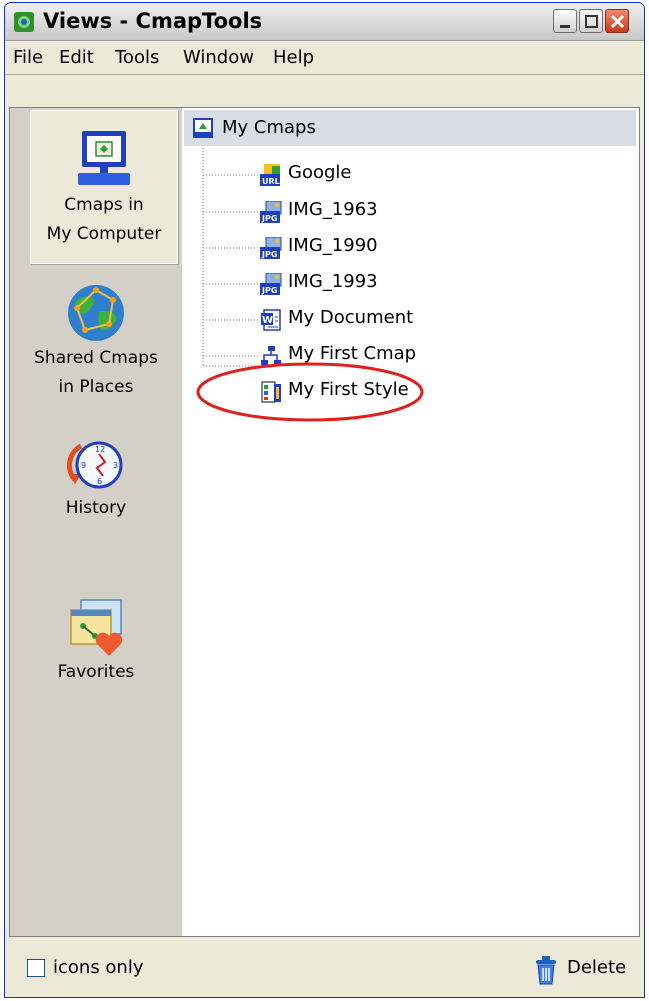 The height and width of the screenshot is (1001, 649). What do you see at coordinates (104, 187) in the screenshot?
I see `place-cmaps-in-my-computer: Cmaps in My Computer` at bounding box center [104, 187].